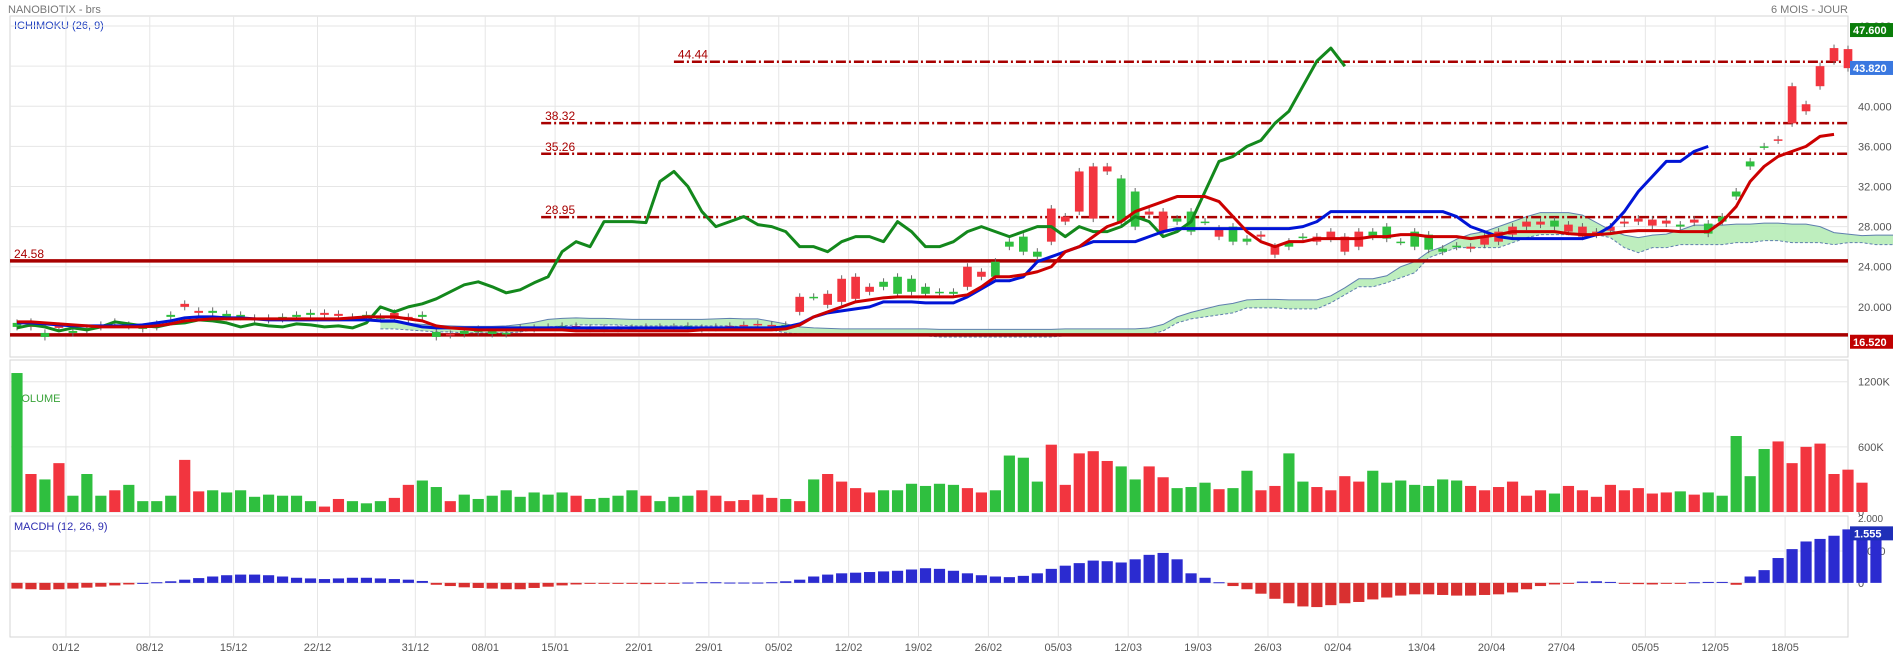  Describe the element at coordinates (1870, 519) in the screenshot. I see `volume-overflow-label: 2.000` at that location.